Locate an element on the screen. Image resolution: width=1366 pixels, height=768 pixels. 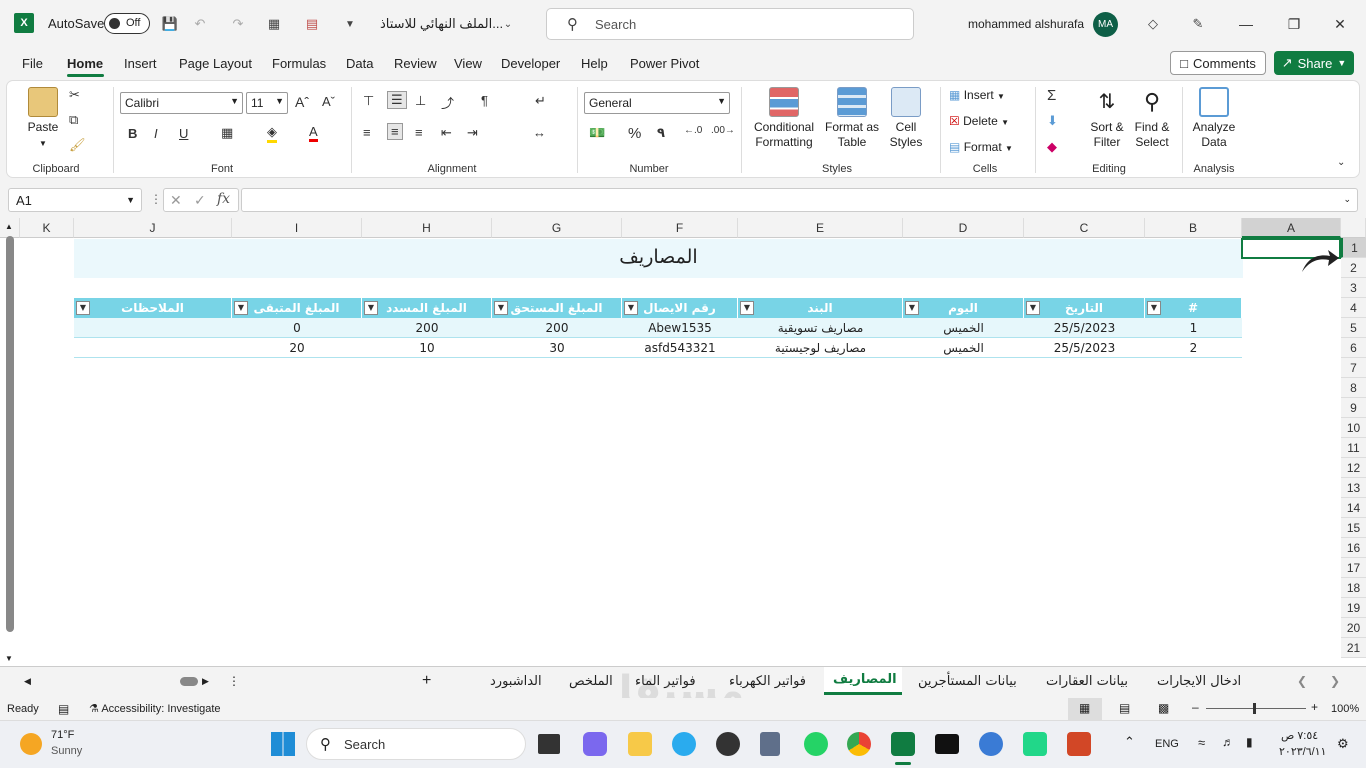
windows-start-icon is located at coordinates (283, 744).